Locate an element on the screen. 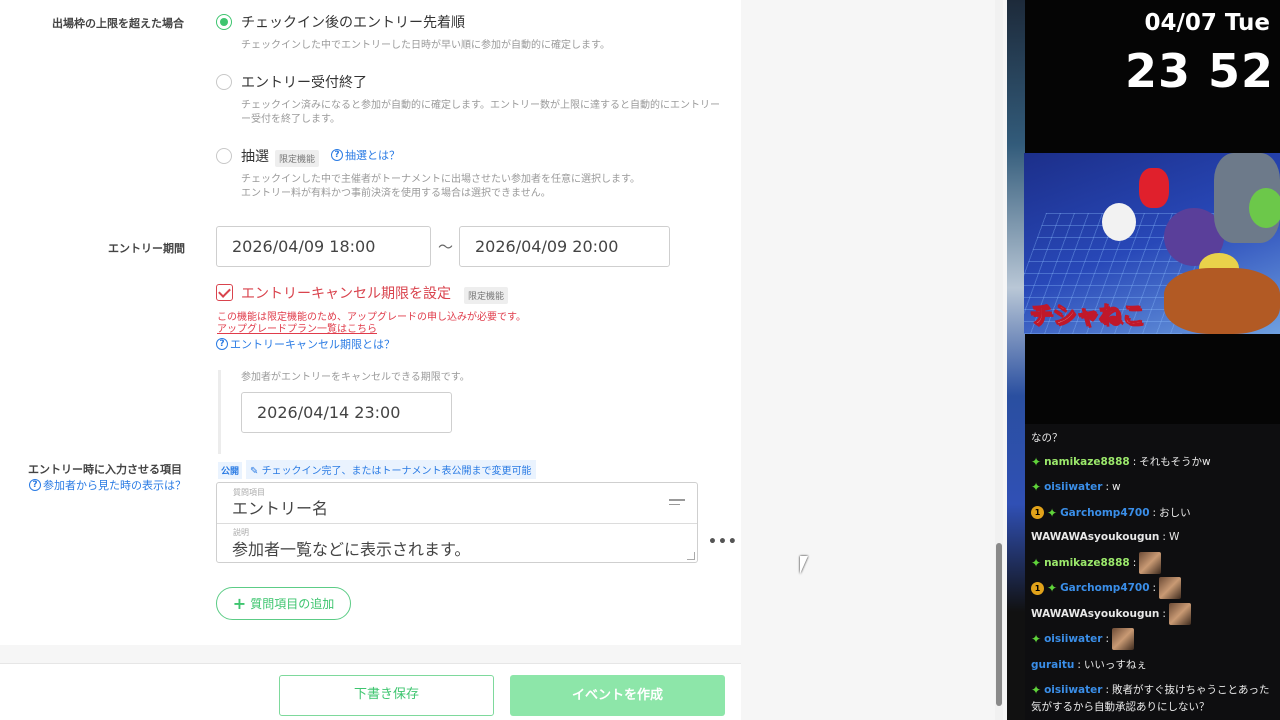 Image resolution: width=1280 pixels, height=720 pixels. question-box-divider is located at coordinates (457, 523).